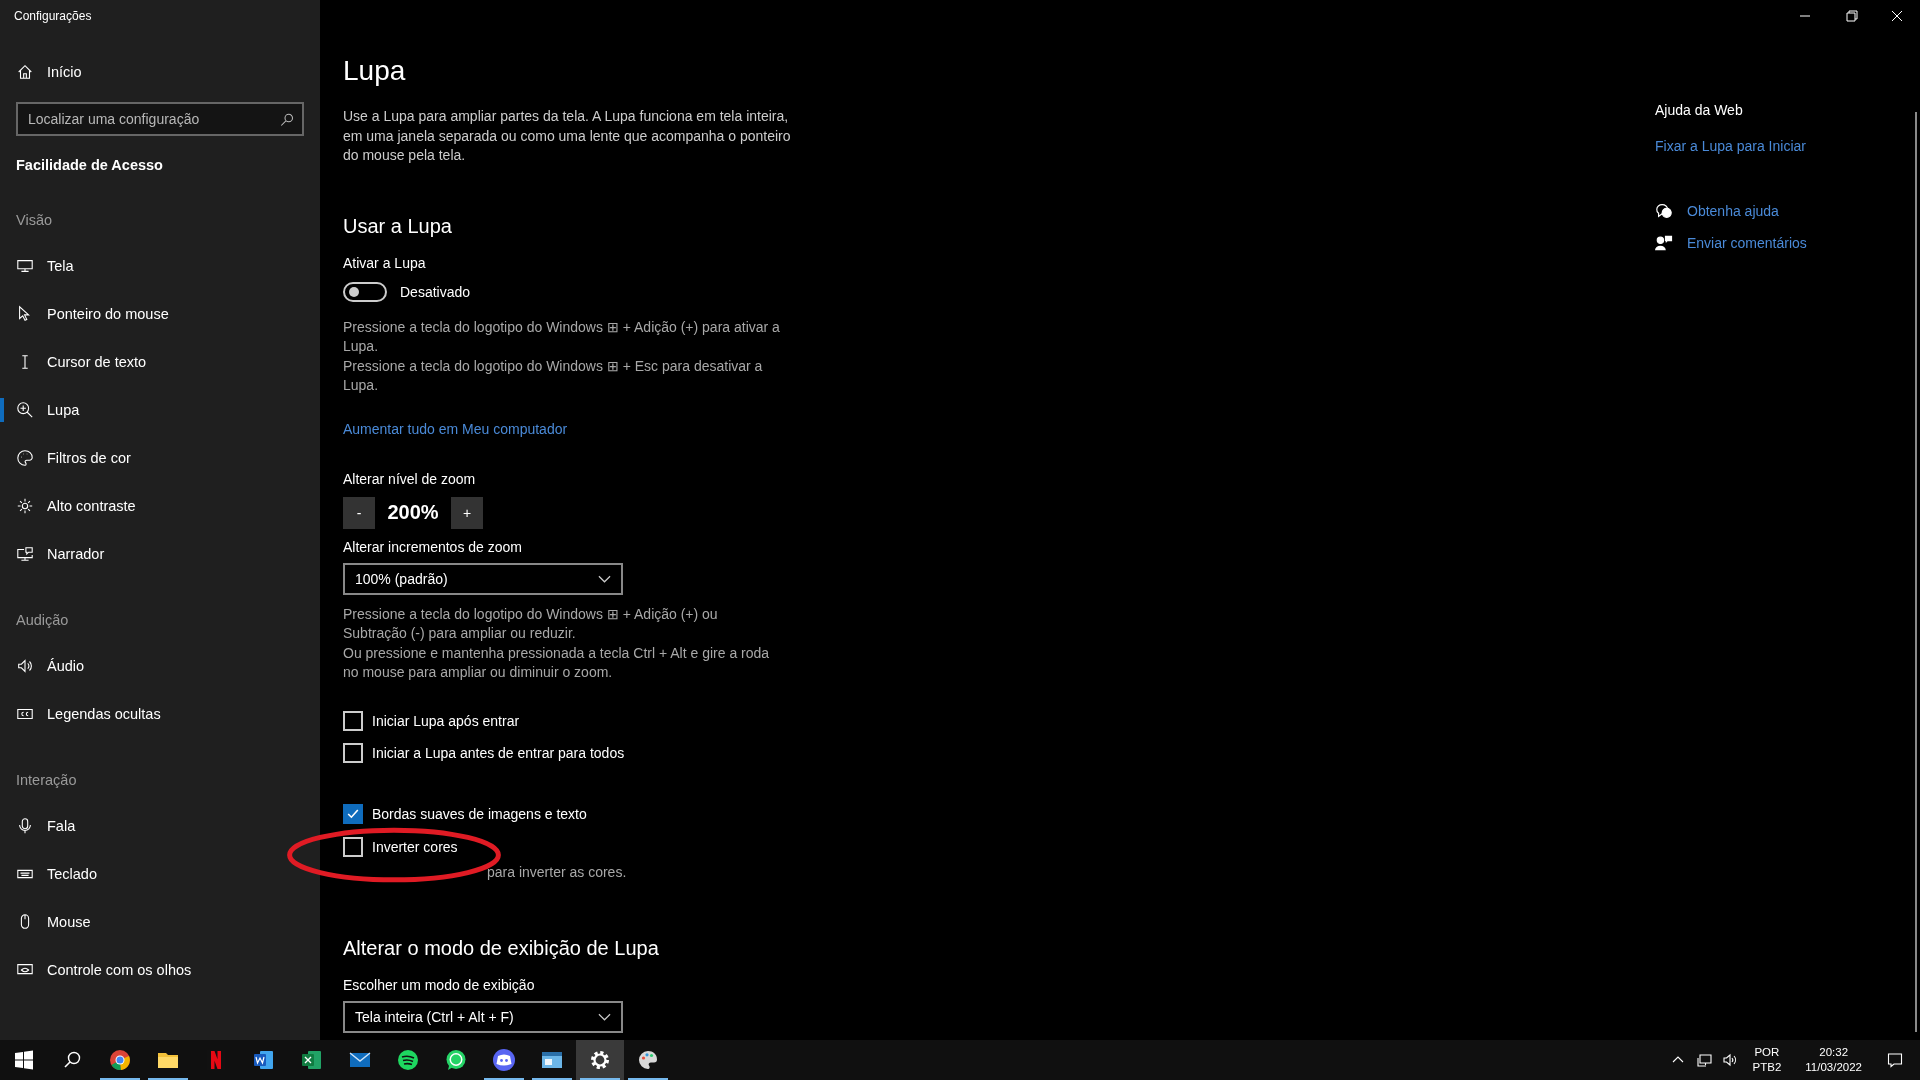 Image resolution: width=1920 pixels, height=1080 pixels. I want to click on zoom-in-button: +, so click(467, 512).